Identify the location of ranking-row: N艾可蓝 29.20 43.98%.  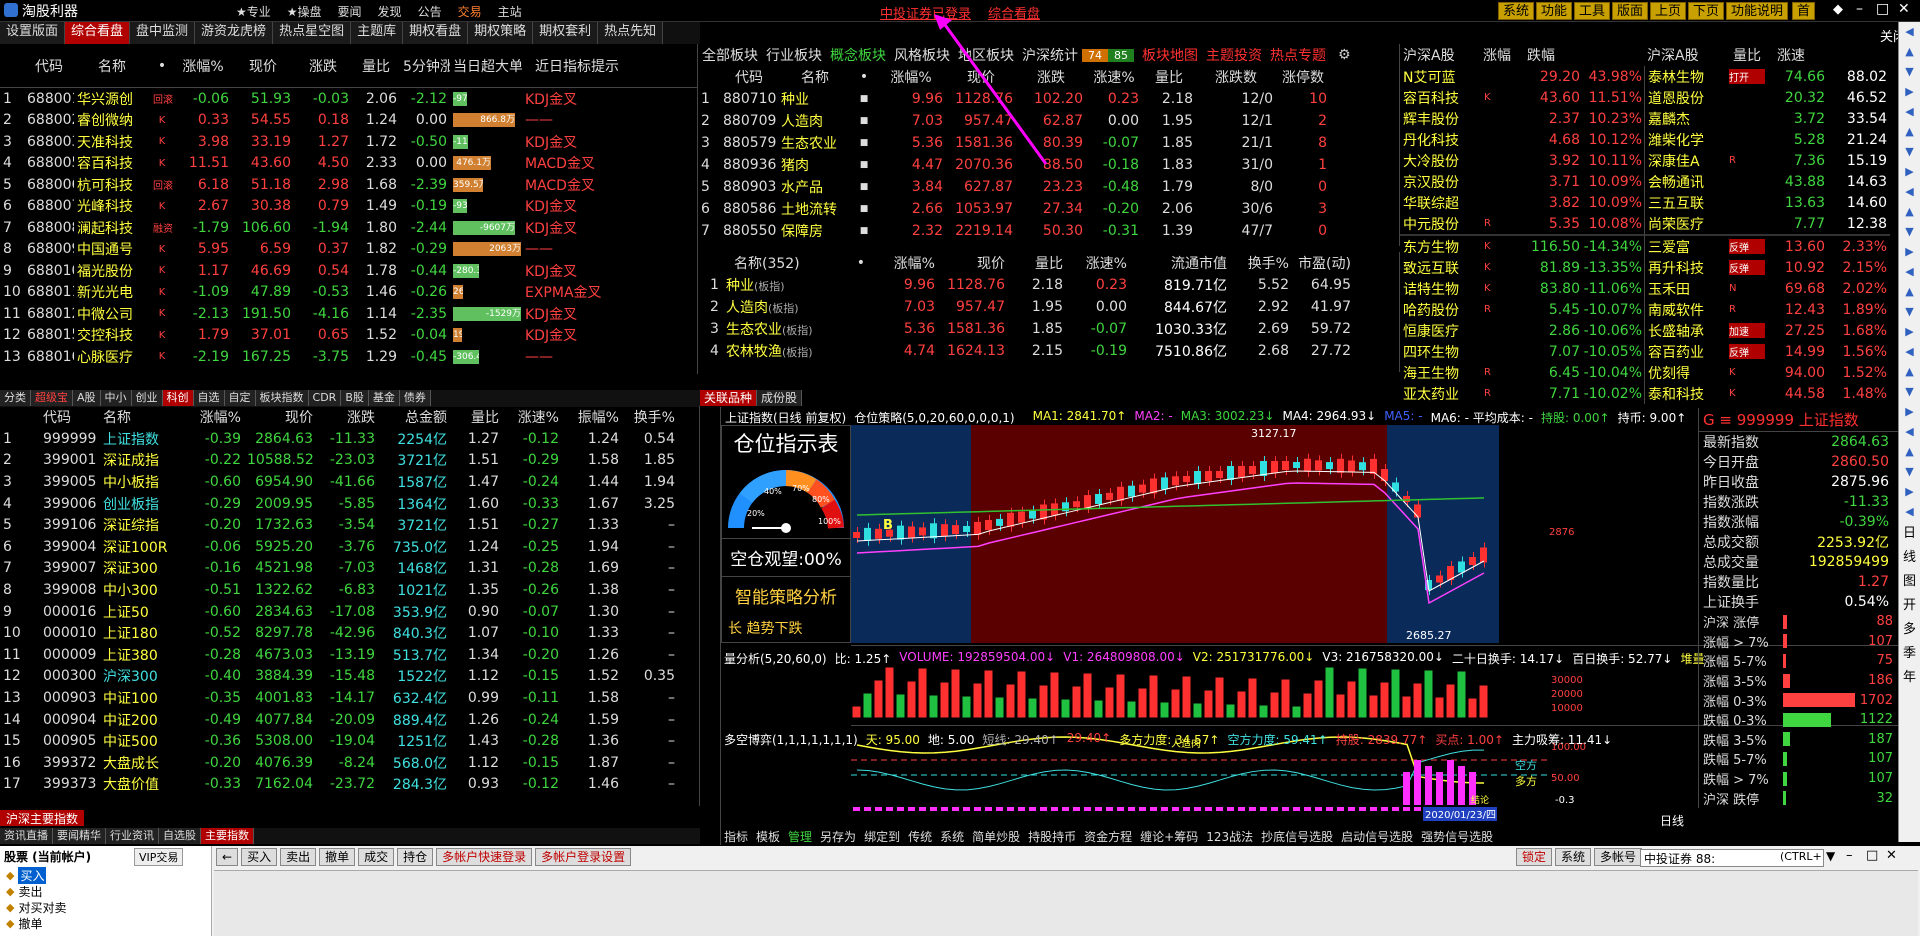
(1522, 76).